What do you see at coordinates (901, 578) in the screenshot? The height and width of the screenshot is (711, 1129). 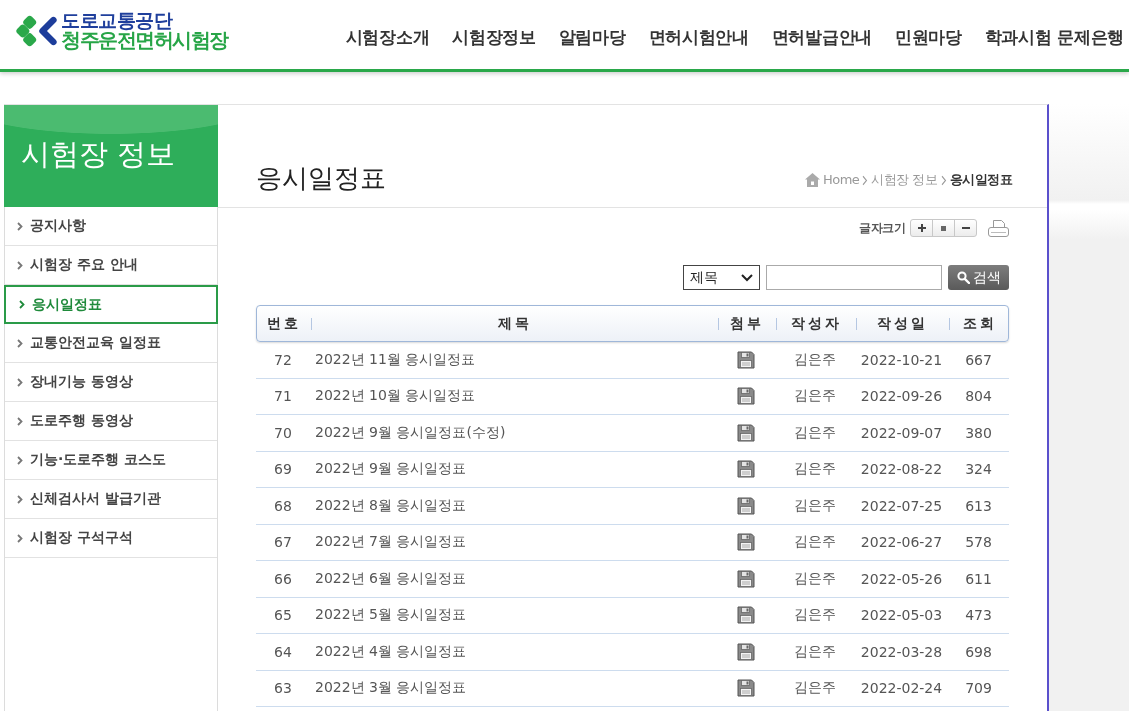 I see `table-cell: 2022-05-26` at bounding box center [901, 578].